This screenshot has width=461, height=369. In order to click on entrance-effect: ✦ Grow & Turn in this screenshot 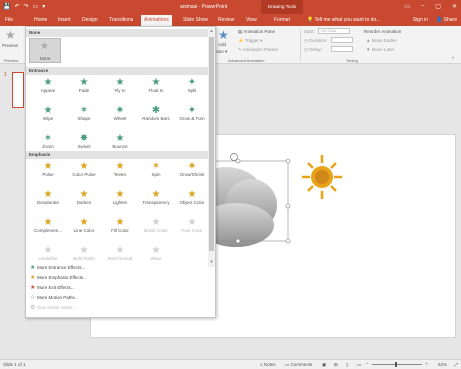, I will do `click(192, 113)`.